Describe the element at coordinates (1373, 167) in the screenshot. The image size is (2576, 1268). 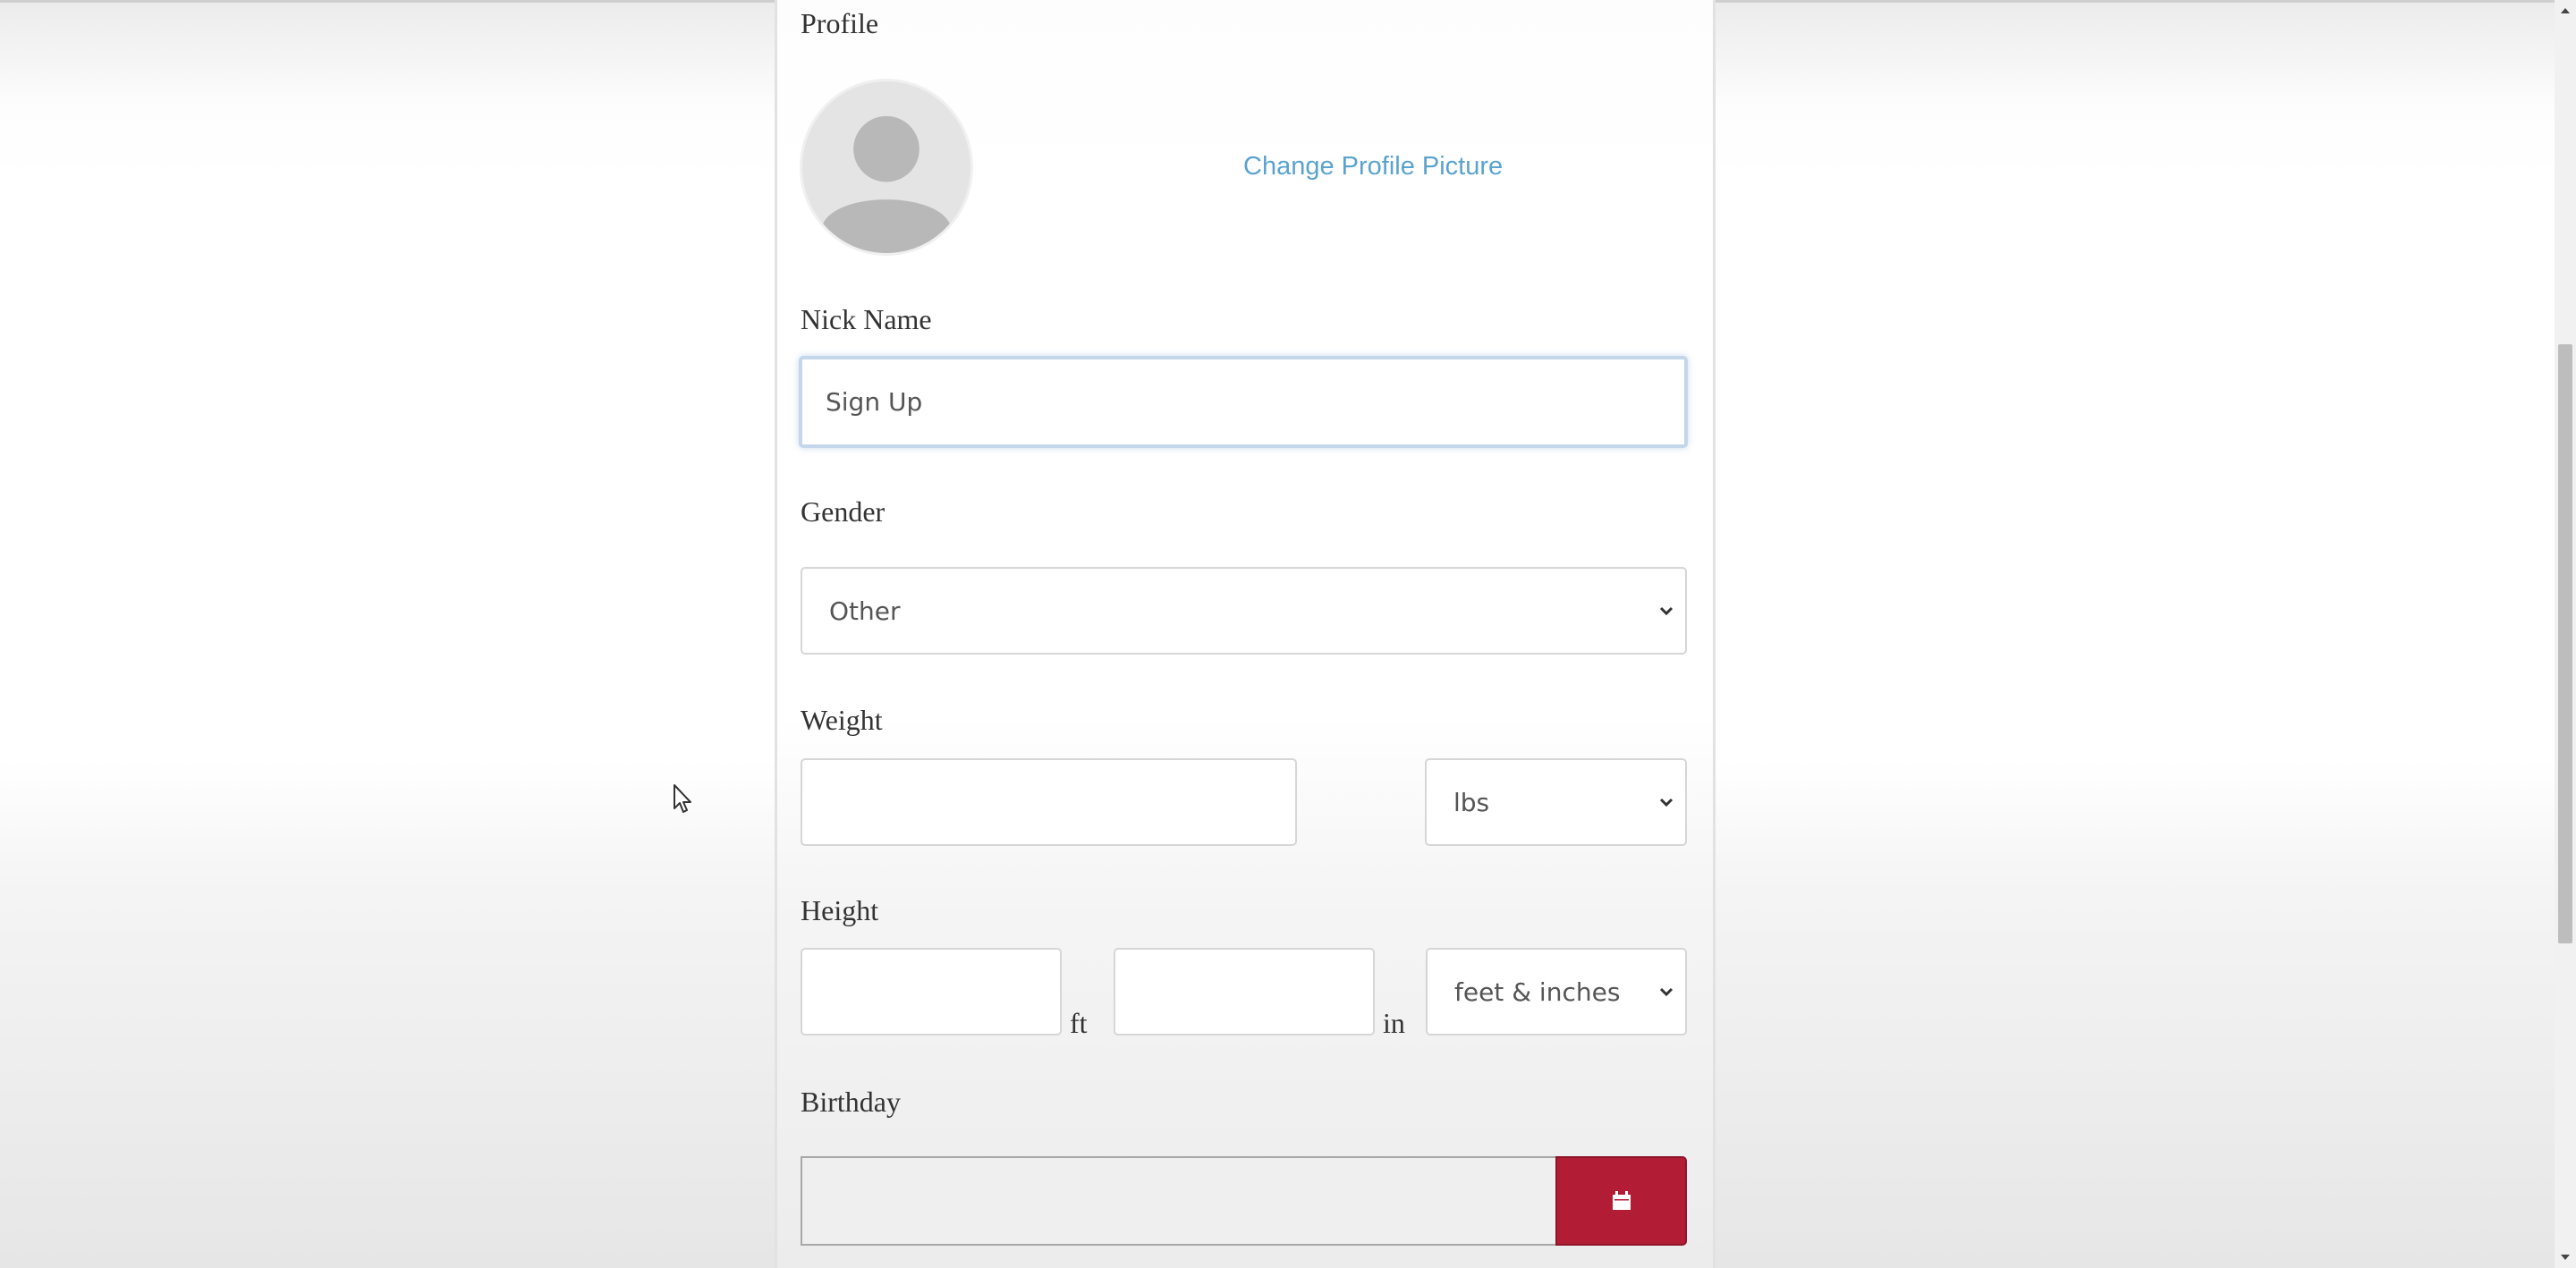
I see `change-profile-picture-link: Change Profile Picture` at that location.